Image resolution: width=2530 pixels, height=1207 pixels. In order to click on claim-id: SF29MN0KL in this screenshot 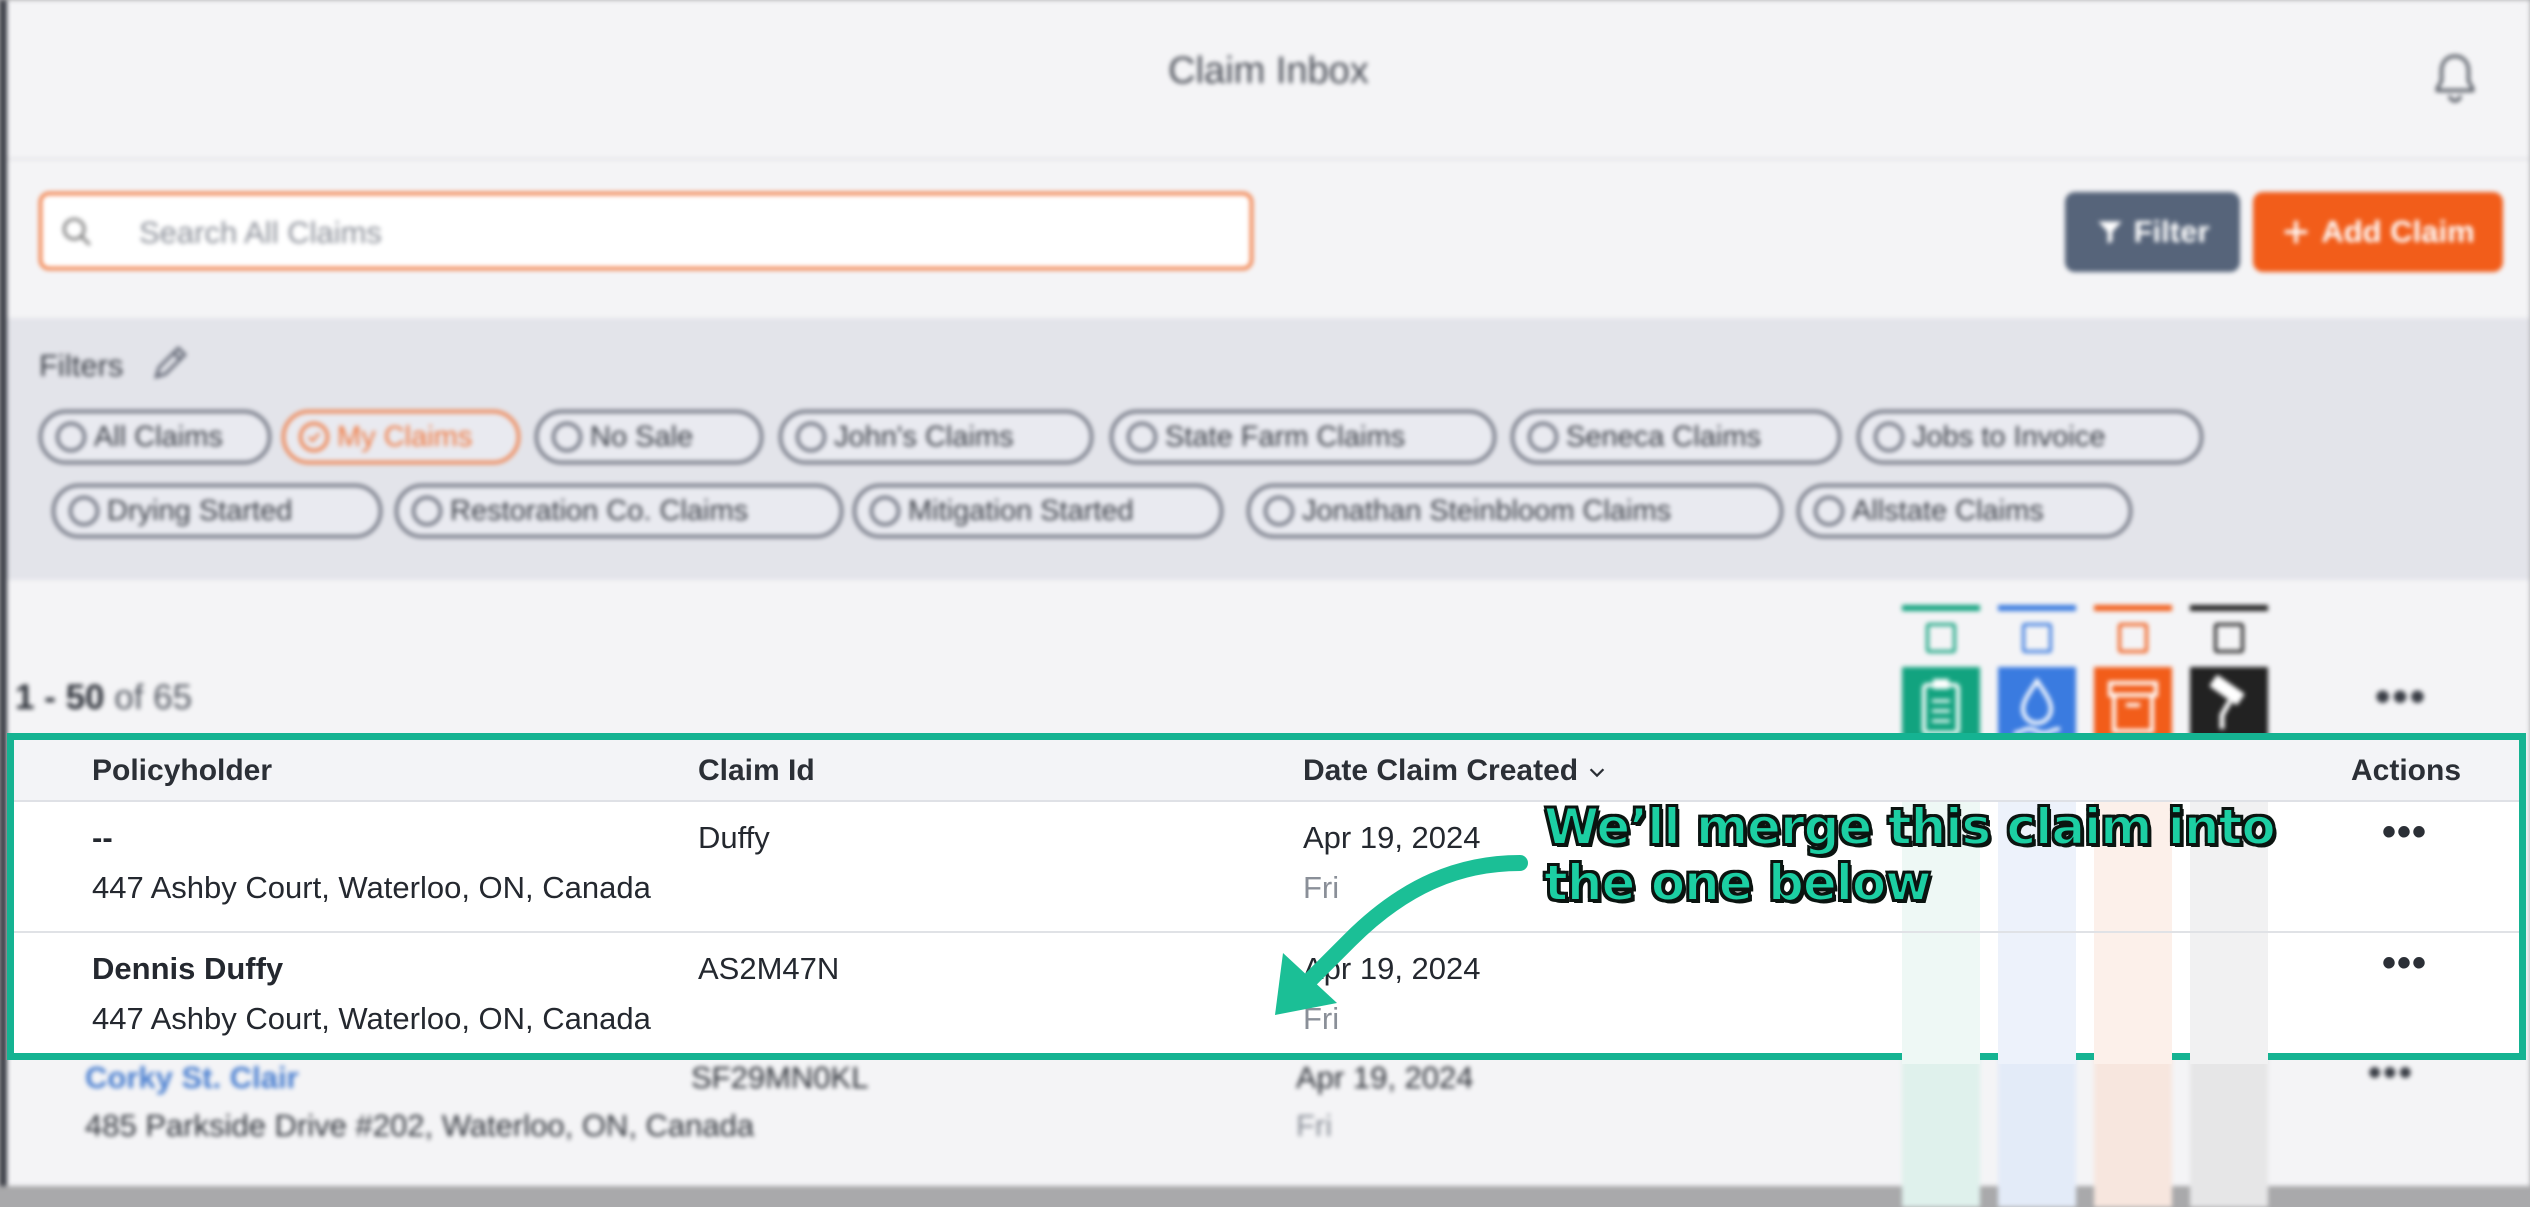, I will do `click(780, 1077)`.